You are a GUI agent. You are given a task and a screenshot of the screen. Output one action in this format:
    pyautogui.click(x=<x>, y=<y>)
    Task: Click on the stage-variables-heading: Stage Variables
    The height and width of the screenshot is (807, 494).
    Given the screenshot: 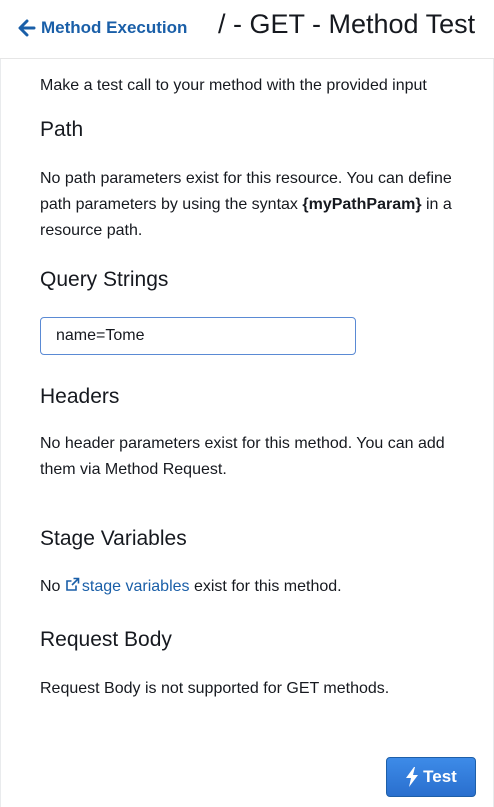 What is the action you would take?
    pyautogui.click(x=113, y=538)
    